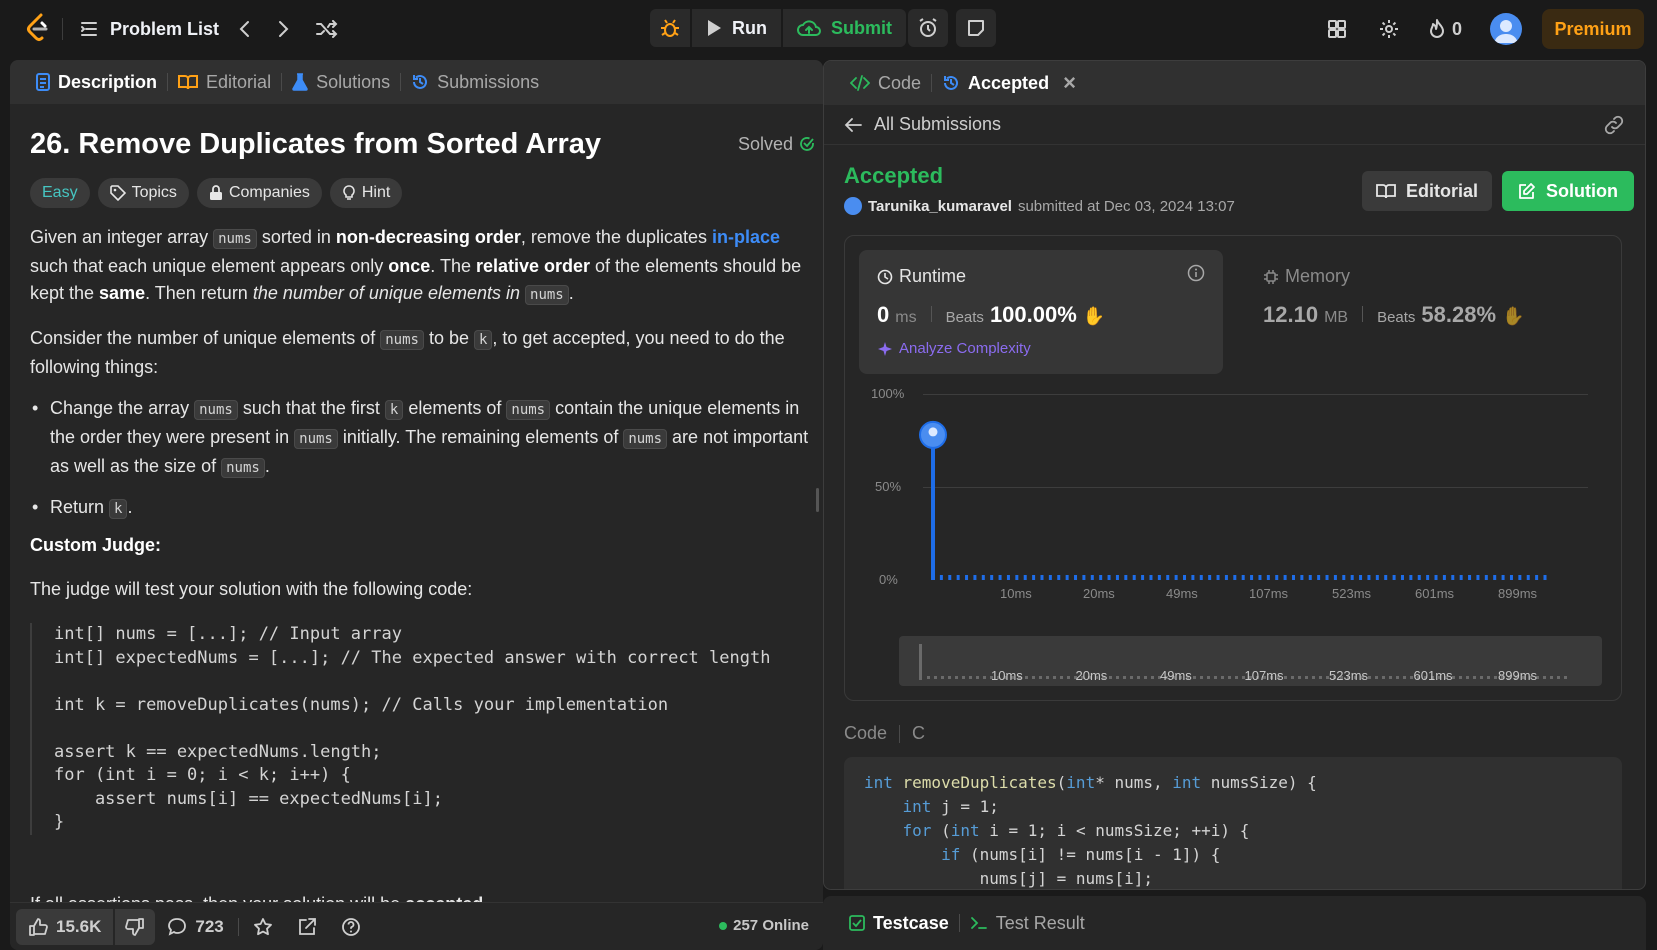 The width and height of the screenshot is (1657, 950). Describe the element at coordinates (96, 82) in the screenshot. I see `tab-description: Description` at that location.